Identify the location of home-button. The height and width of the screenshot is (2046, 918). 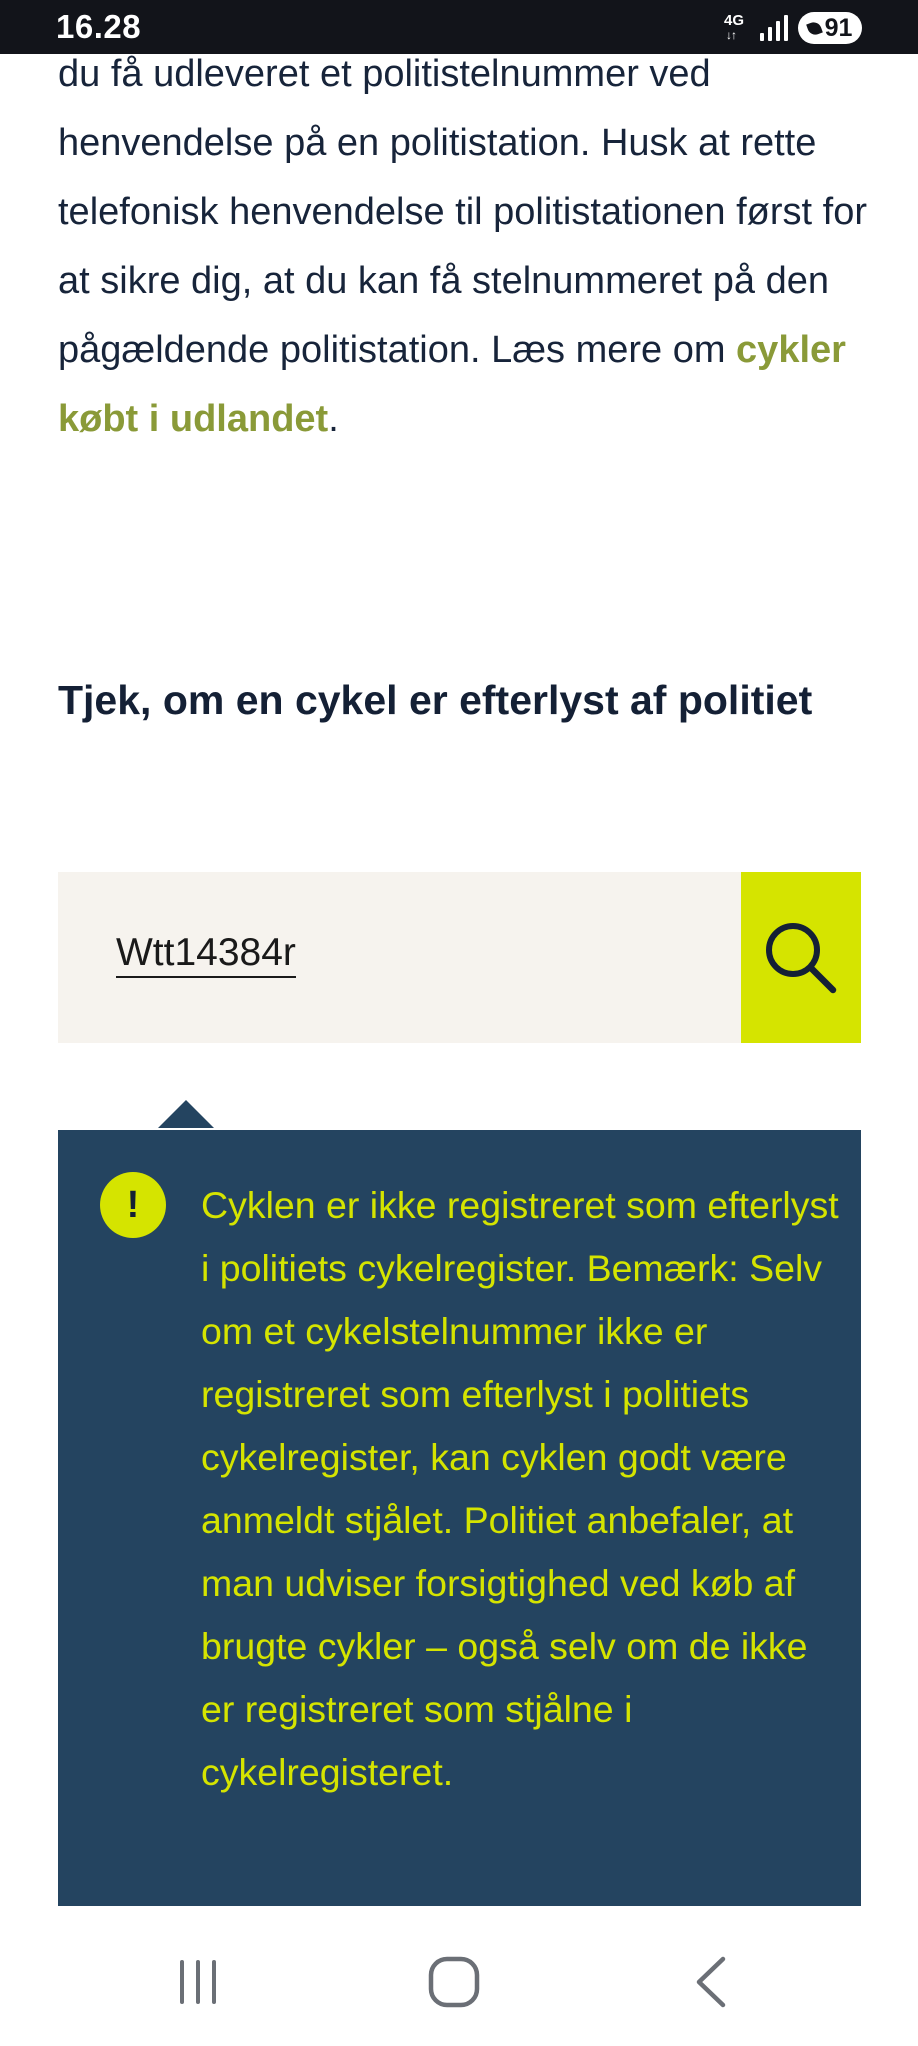
(454, 1982).